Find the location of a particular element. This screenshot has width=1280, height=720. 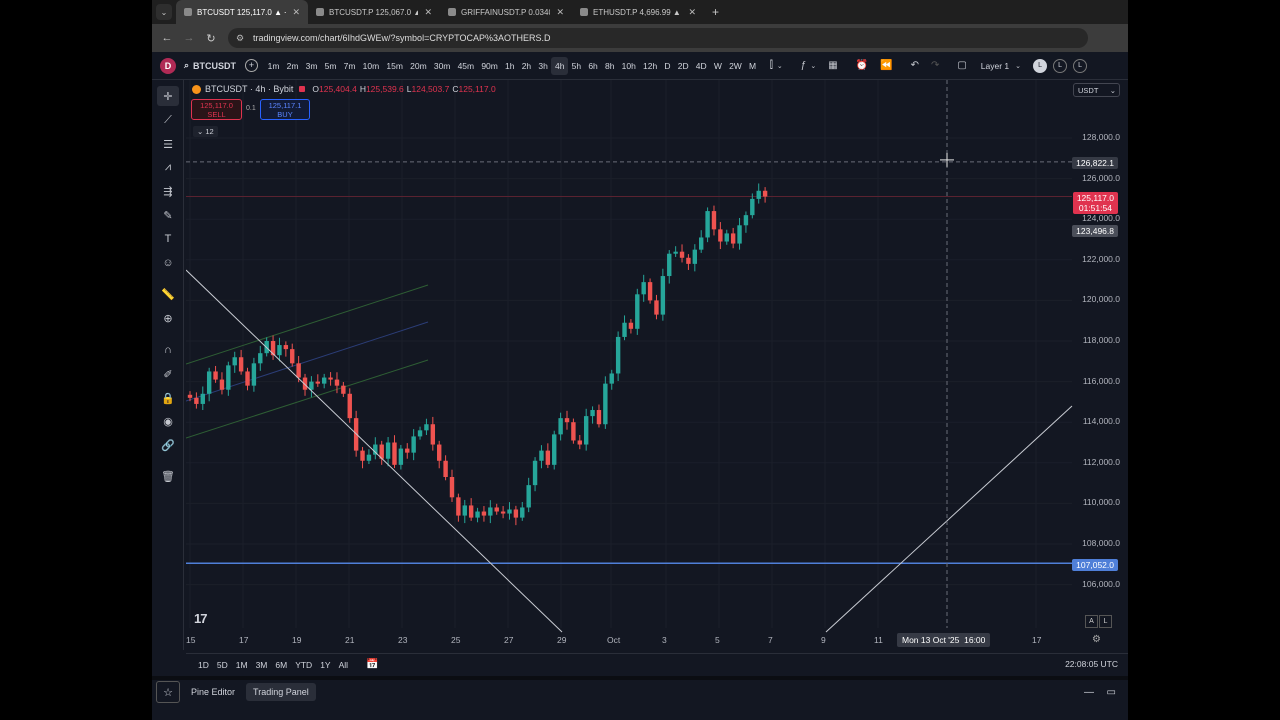

brush-tool-icon: ✎ is located at coordinates (168, 215).